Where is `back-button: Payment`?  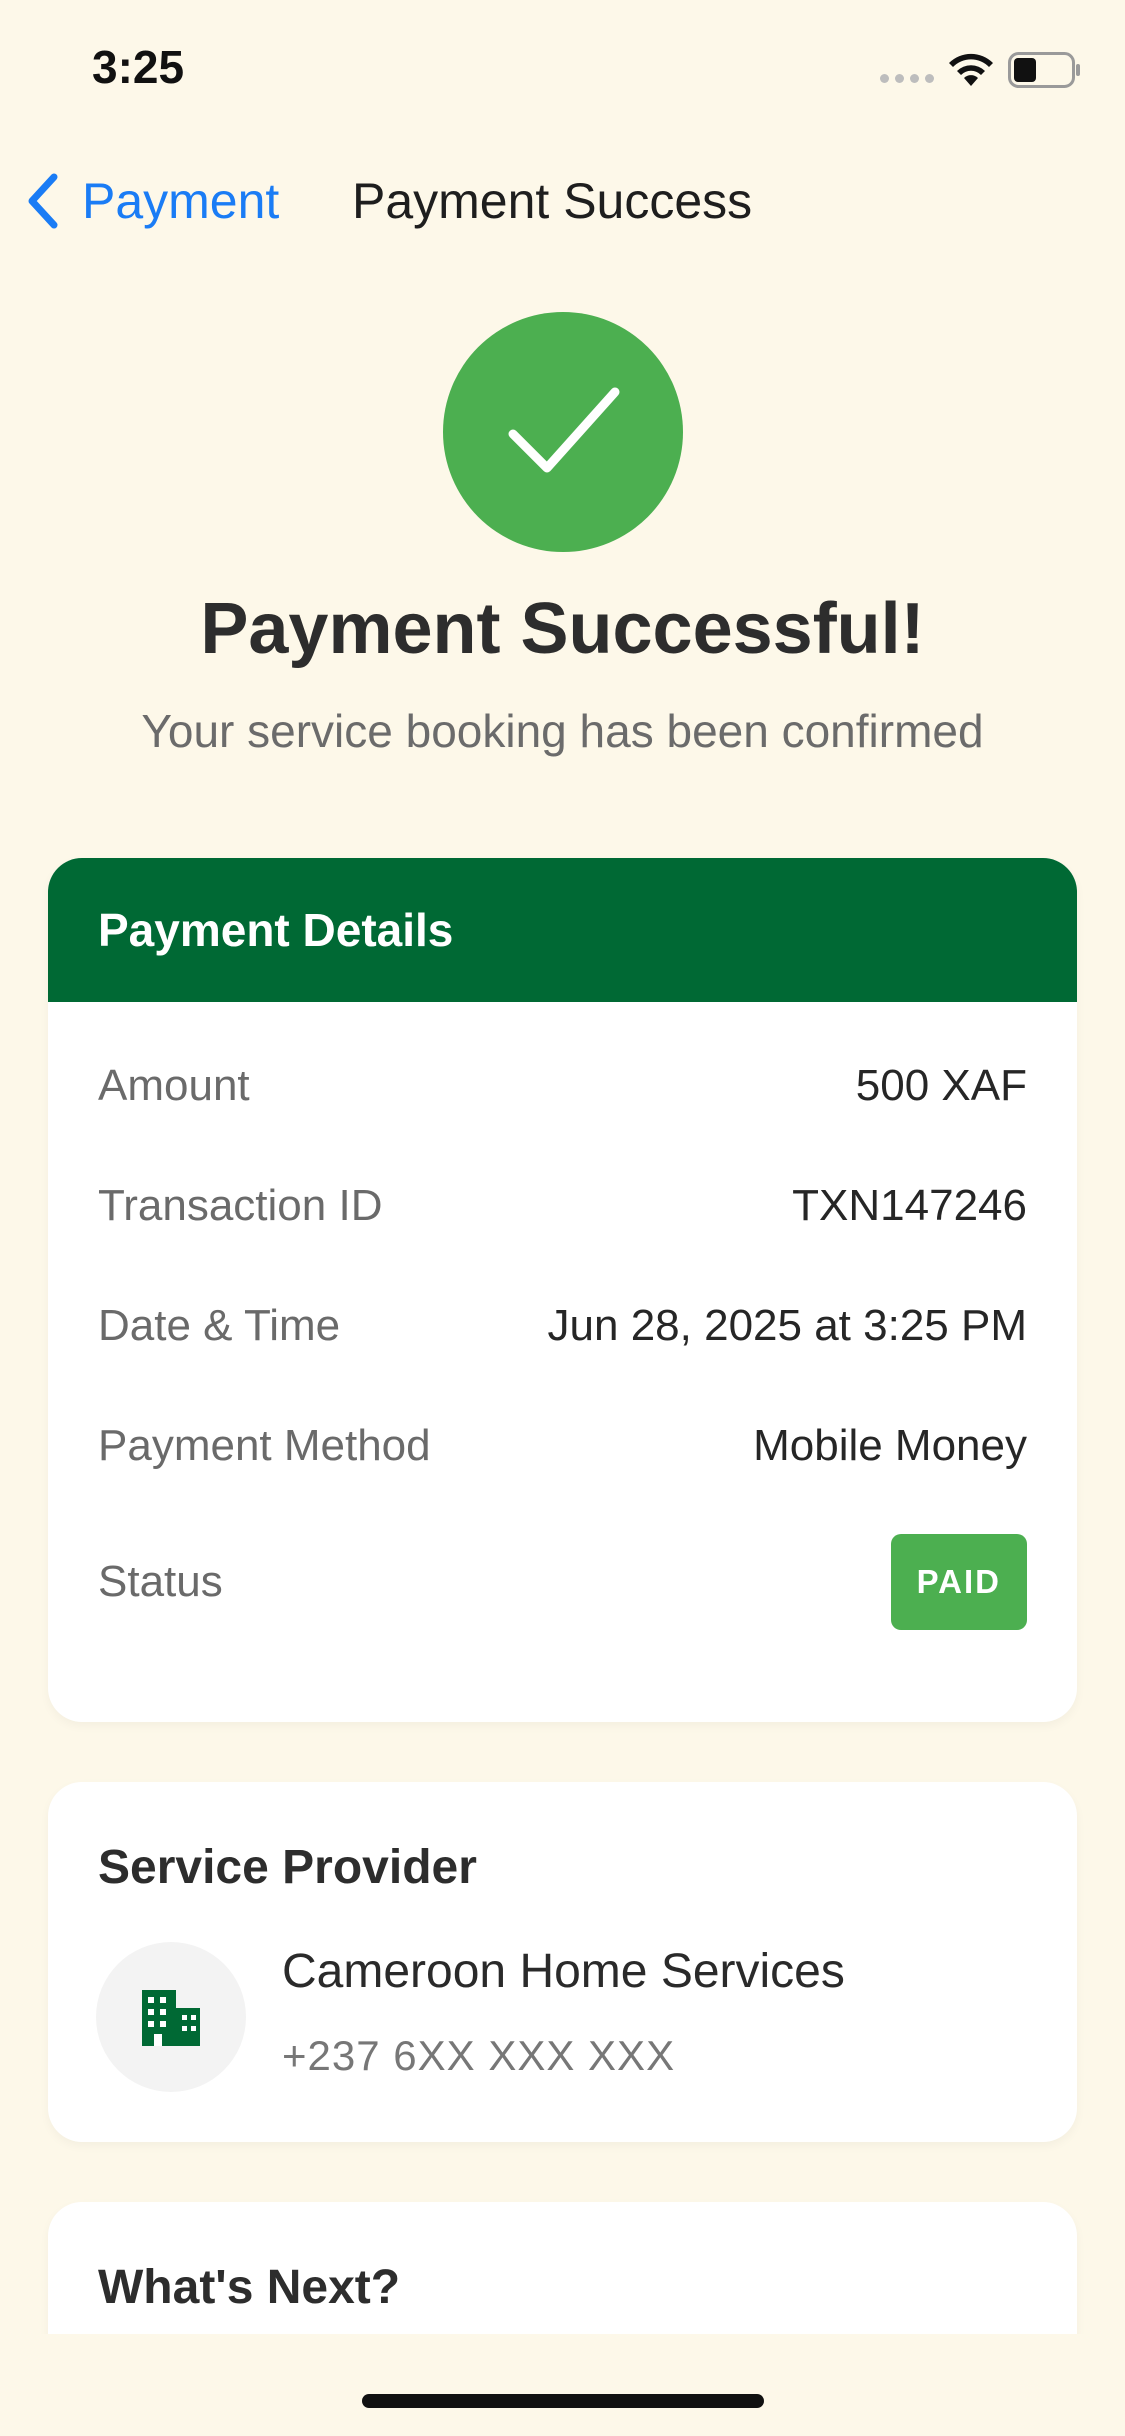
back-button: Payment is located at coordinates (151, 201).